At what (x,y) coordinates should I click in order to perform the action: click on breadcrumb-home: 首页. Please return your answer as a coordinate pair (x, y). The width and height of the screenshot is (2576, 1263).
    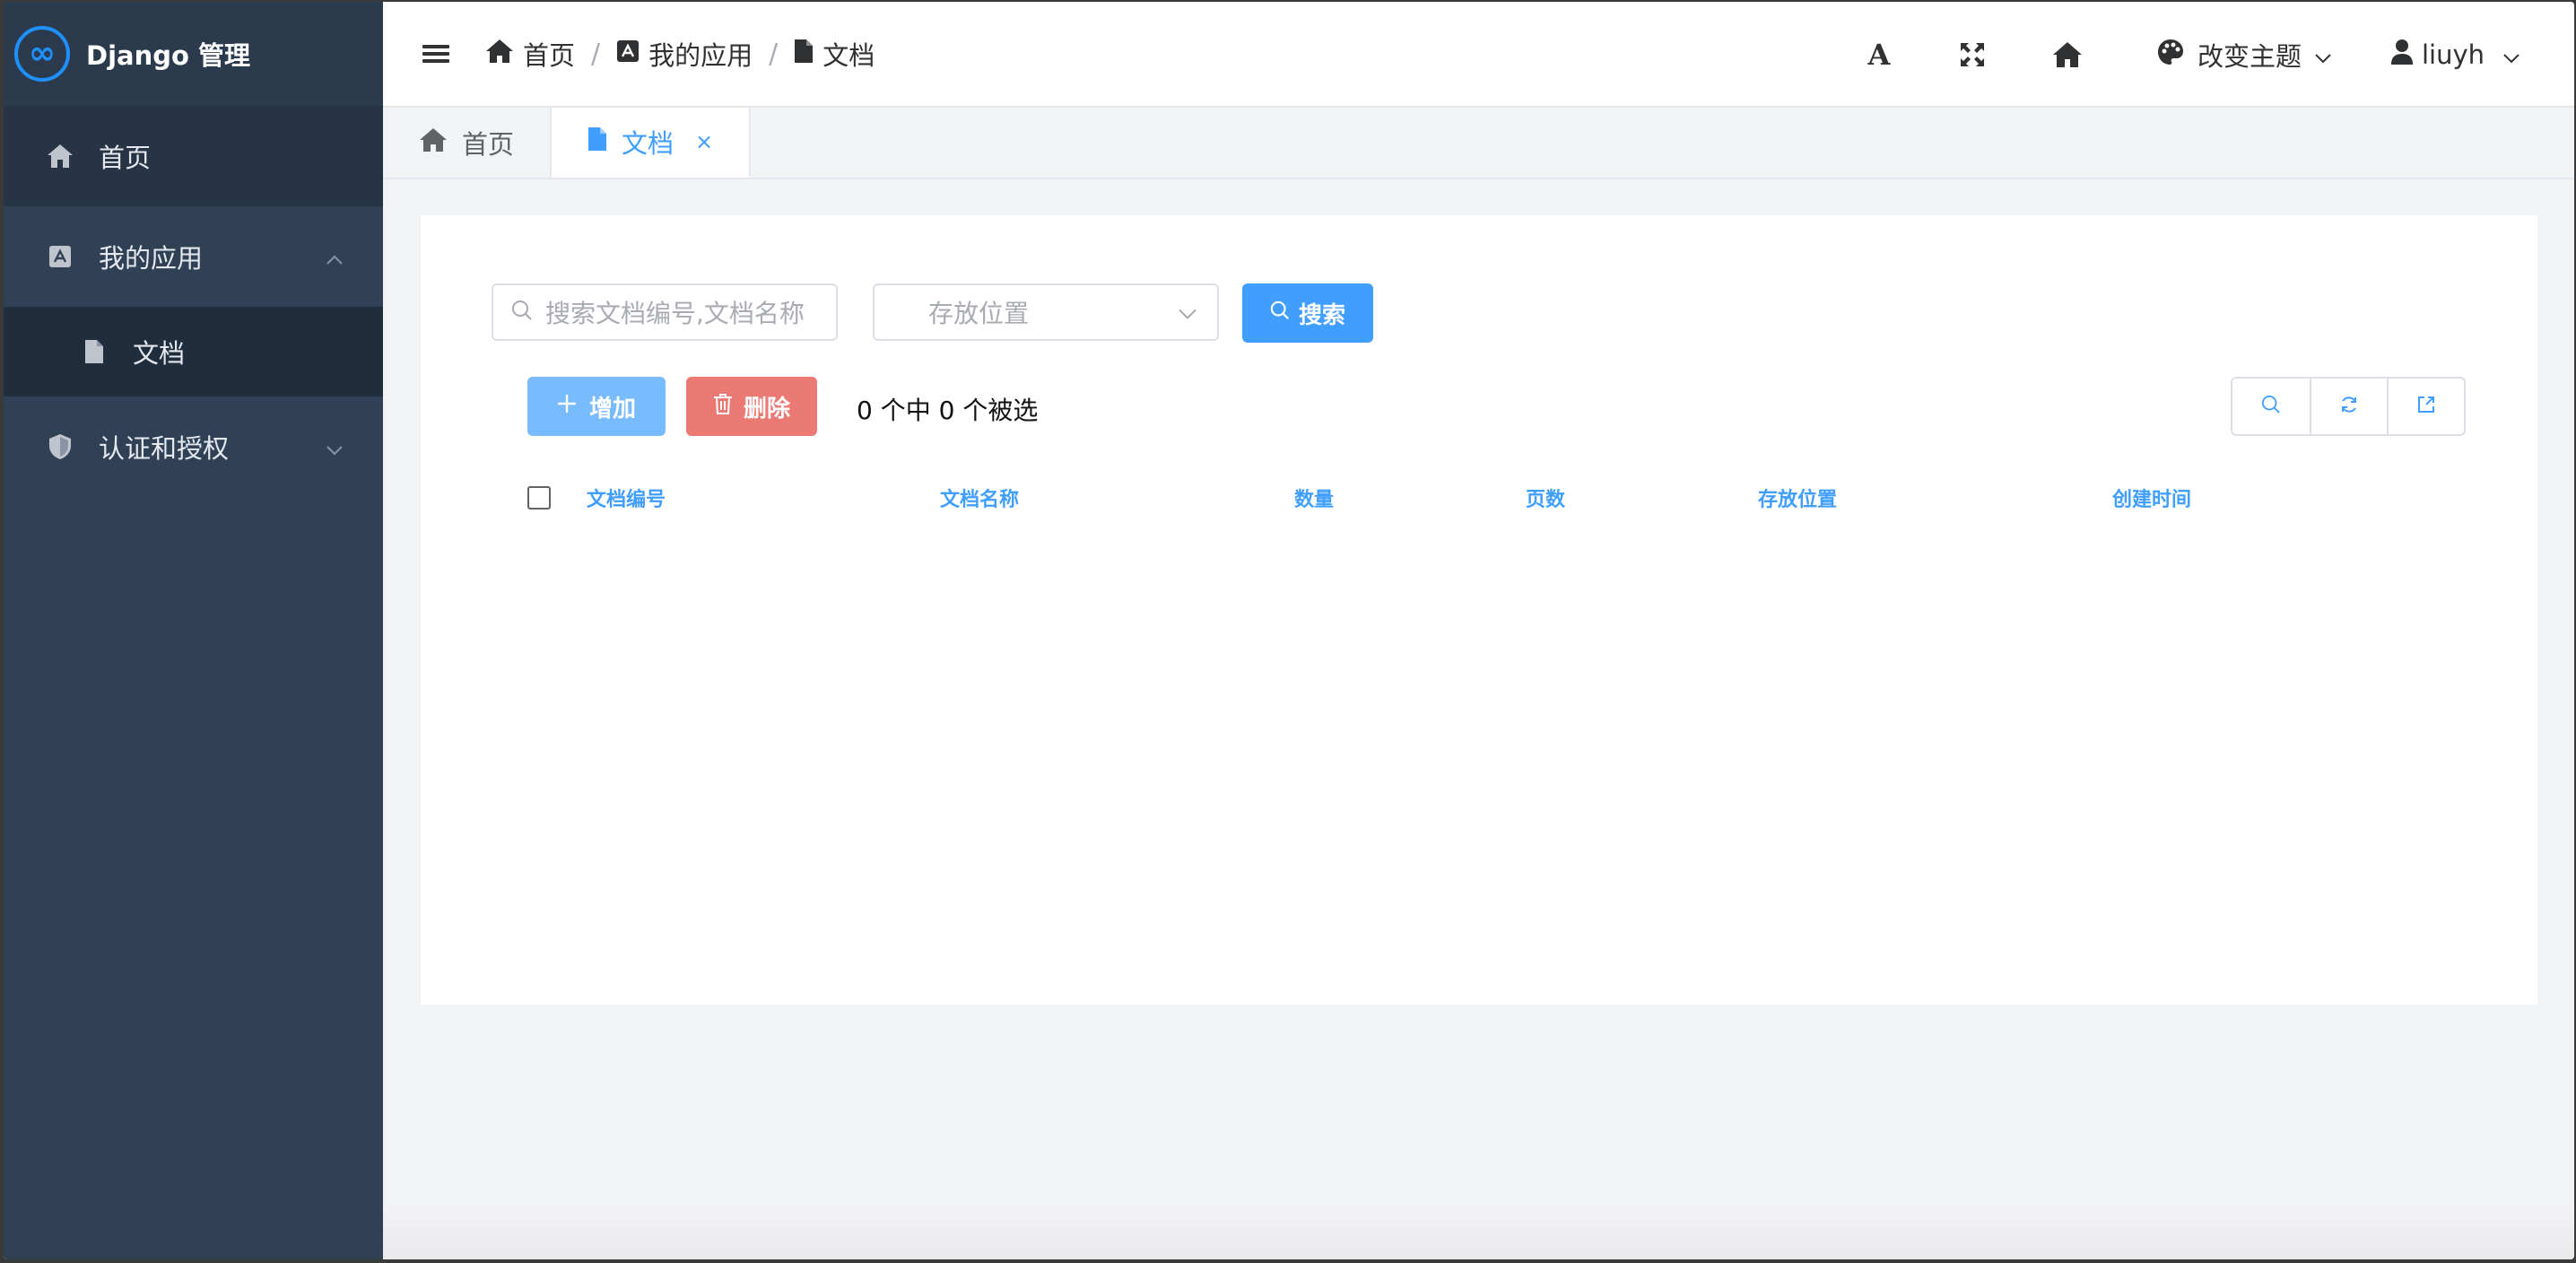
    Looking at the image, I should click on (530, 54).